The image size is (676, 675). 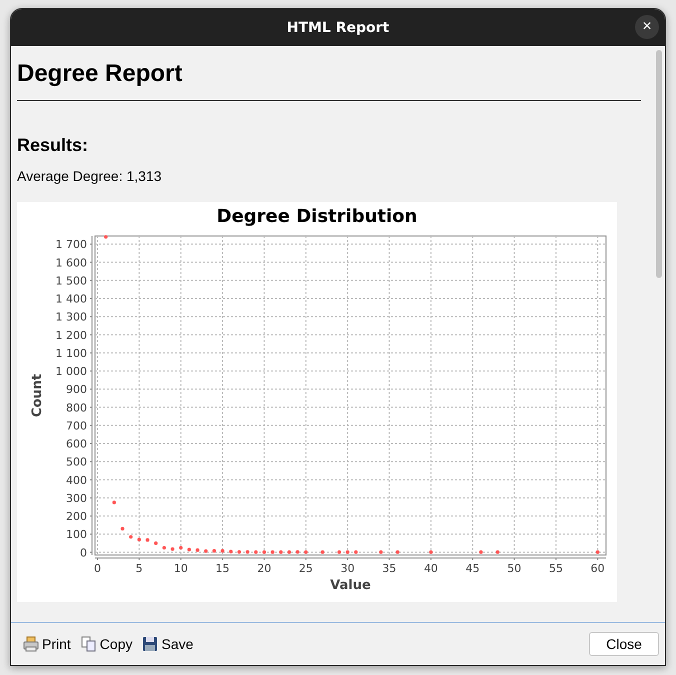 What do you see at coordinates (473, 568) in the screenshot?
I see `x-tick-label: 45` at bounding box center [473, 568].